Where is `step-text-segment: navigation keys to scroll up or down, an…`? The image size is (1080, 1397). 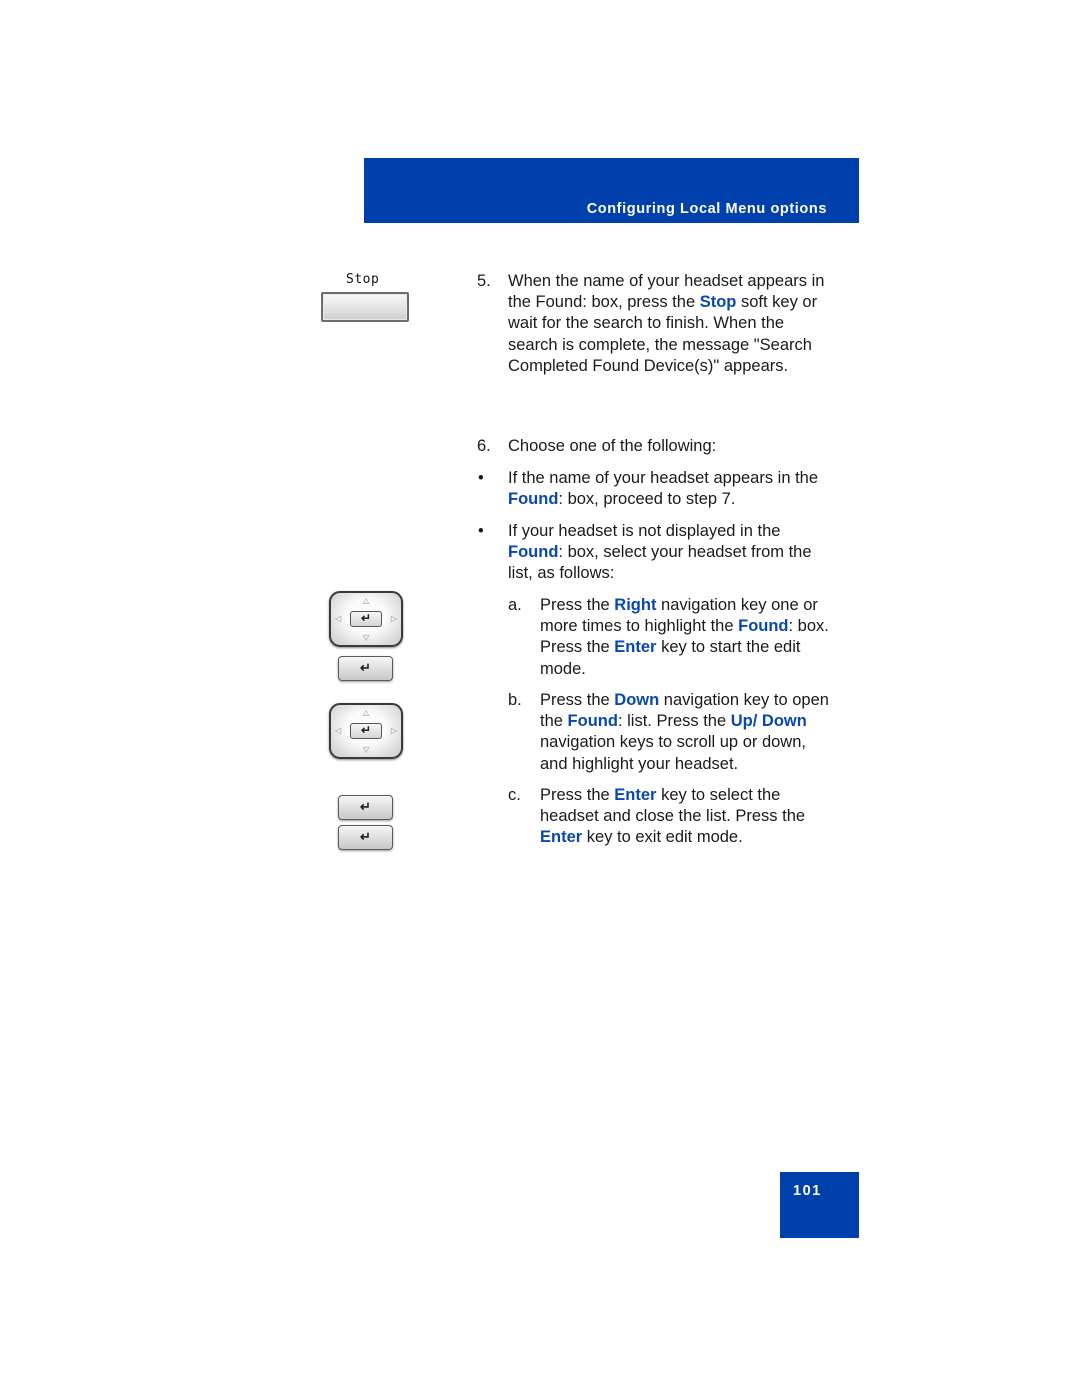 step-text-segment: navigation keys to scroll up or down, an… is located at coordinates (673, 753).